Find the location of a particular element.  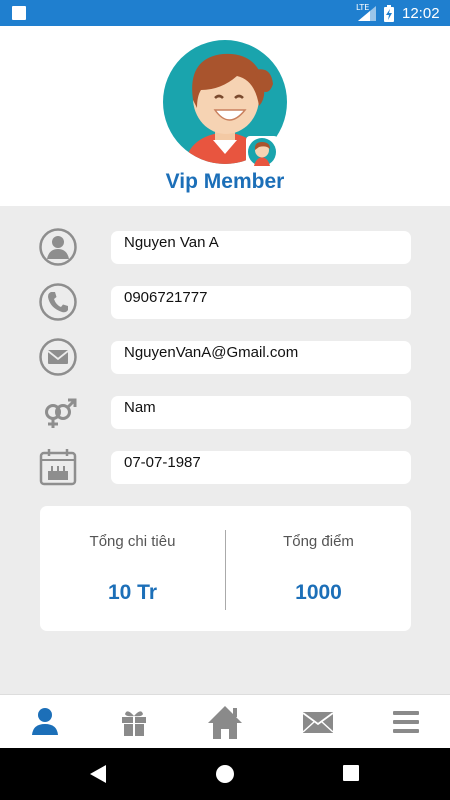

status-bar: LTE 12:02 is located at coordinates (225, 13).